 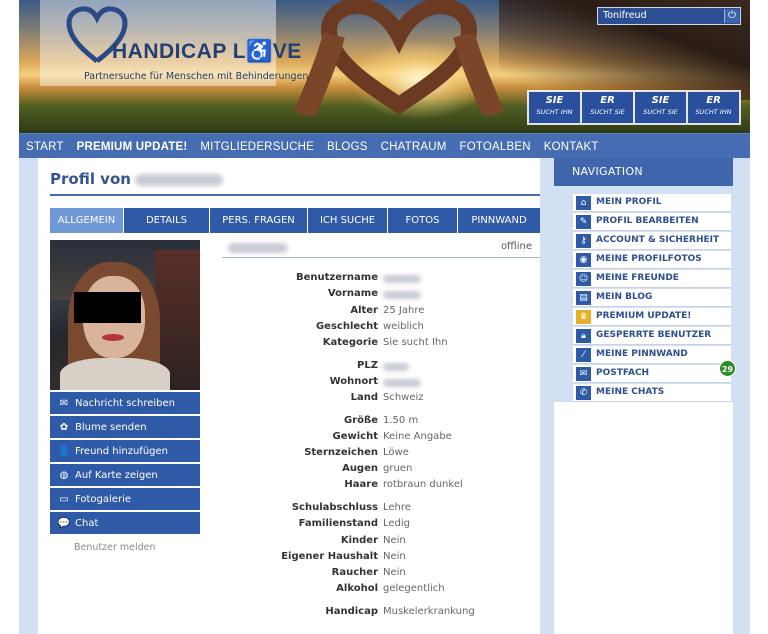 What do you see at coordinates (64, 427) in the screenshot?
I see `flower-icon: ✿` at bounding box center [64, 427].